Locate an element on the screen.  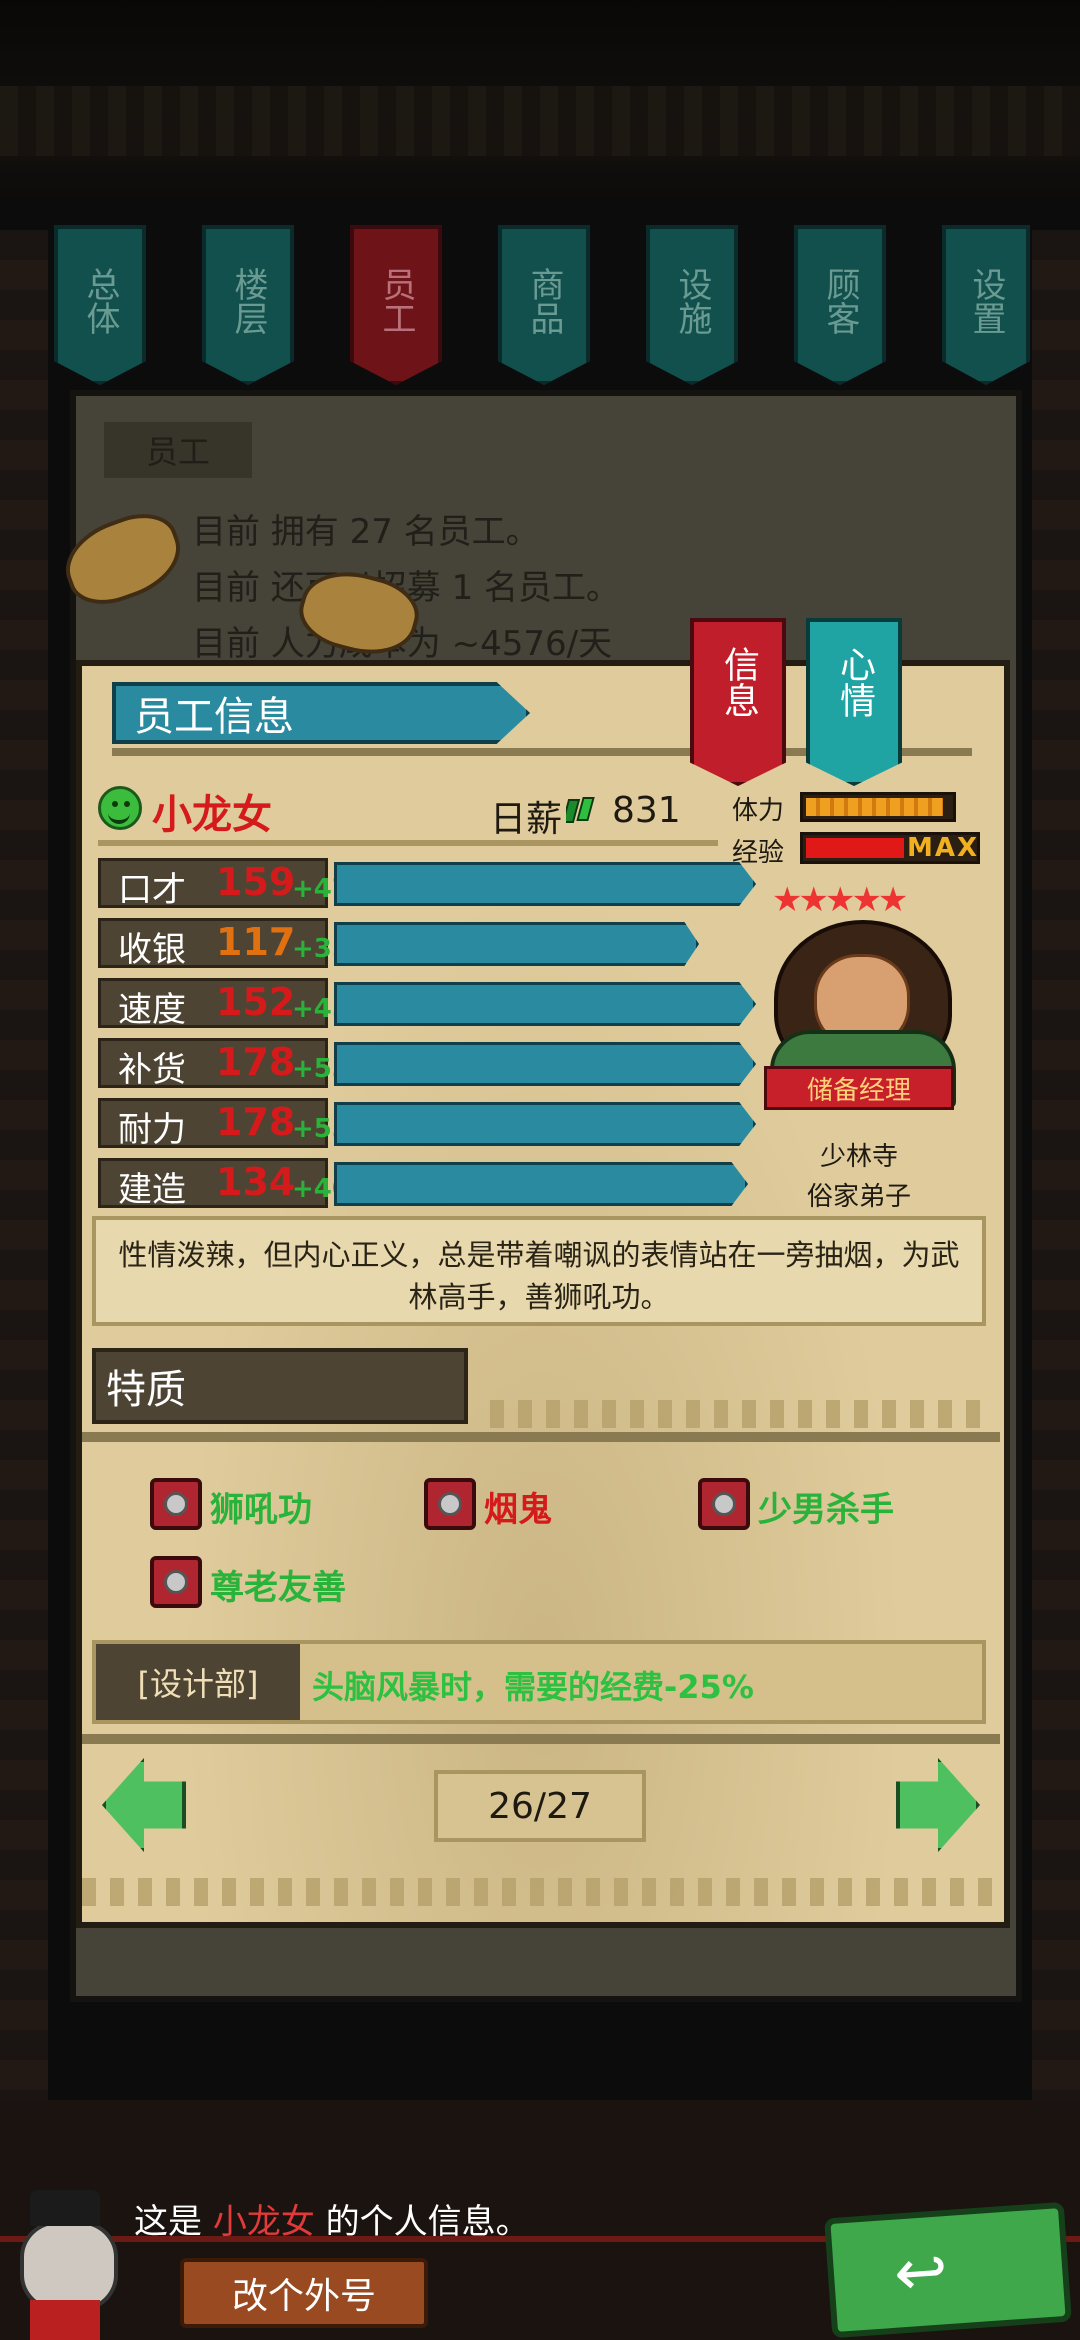
trait-item: 少男杀手 is located at coordinates (823, 1506).